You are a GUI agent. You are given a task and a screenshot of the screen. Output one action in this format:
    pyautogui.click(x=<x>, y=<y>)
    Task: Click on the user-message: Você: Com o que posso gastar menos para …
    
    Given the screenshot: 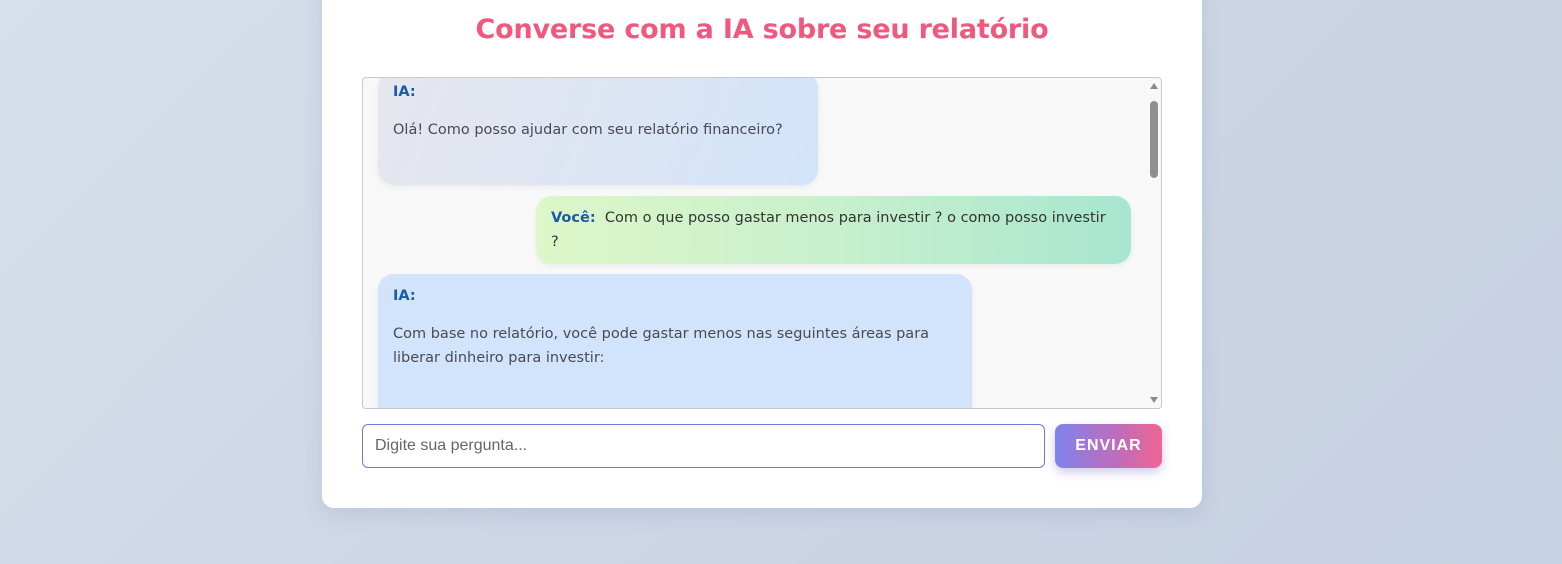 What is the action you would take?
    pyautogui.click(x=833, y=230)
    